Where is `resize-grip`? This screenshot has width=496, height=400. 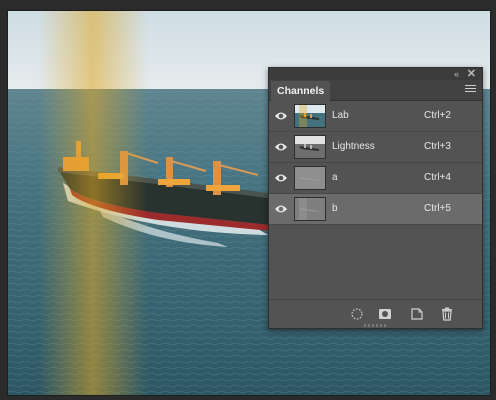
resize-grip is located at coordinates (375, 325).